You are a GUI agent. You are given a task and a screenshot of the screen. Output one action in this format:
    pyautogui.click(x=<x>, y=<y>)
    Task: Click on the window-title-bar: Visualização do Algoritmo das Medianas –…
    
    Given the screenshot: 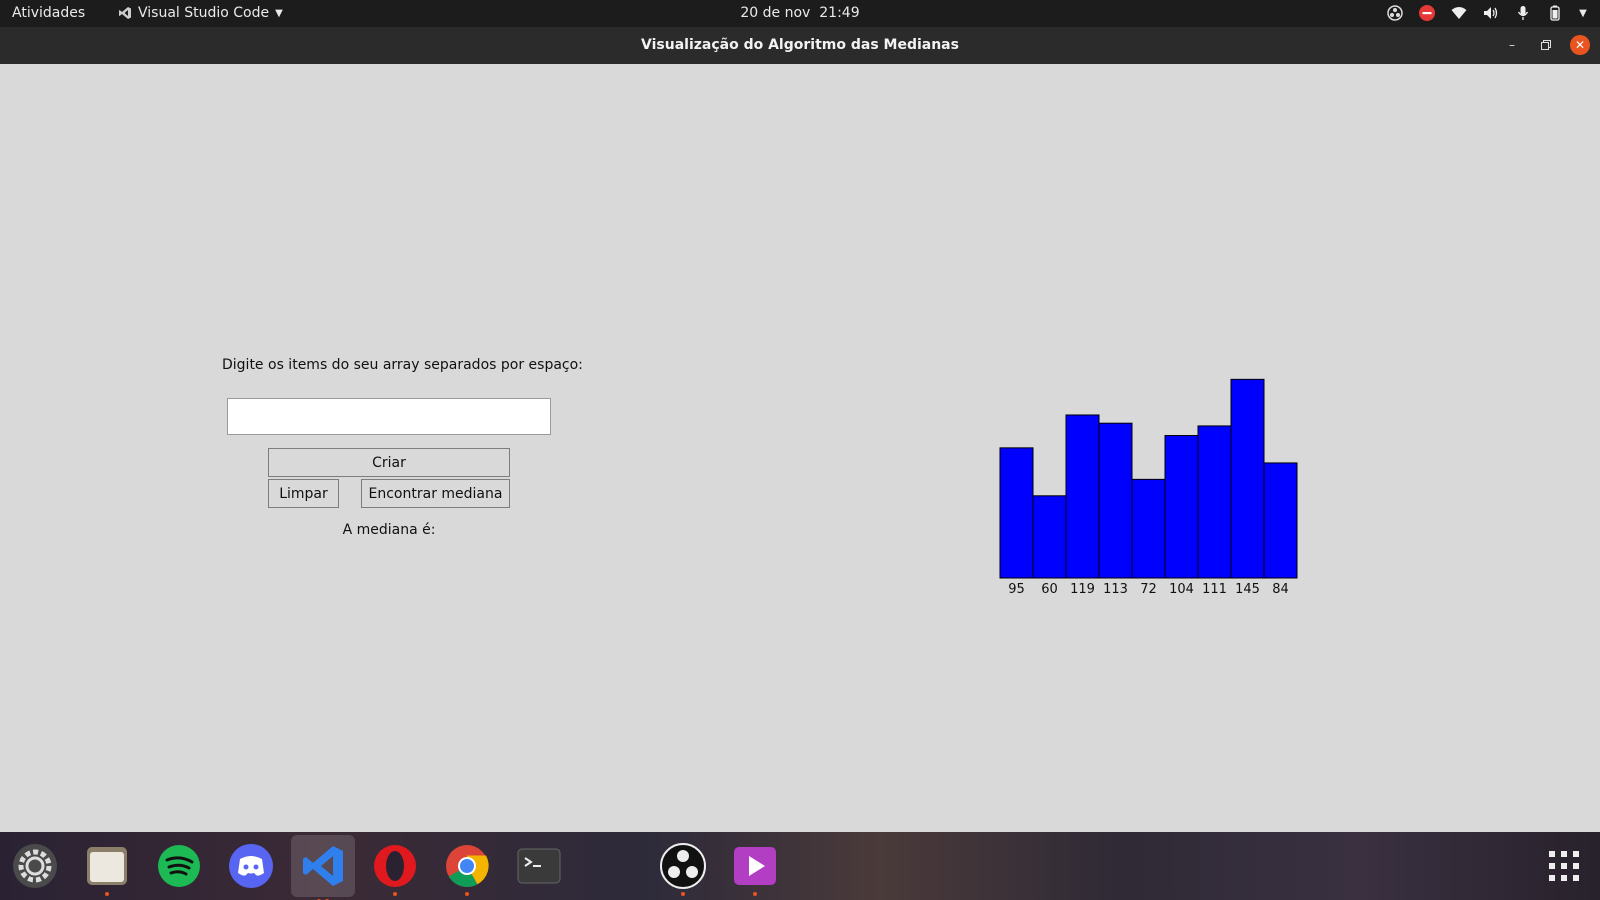 What is the action you would take?
    pyautogui.click(x=800, y=45)
    